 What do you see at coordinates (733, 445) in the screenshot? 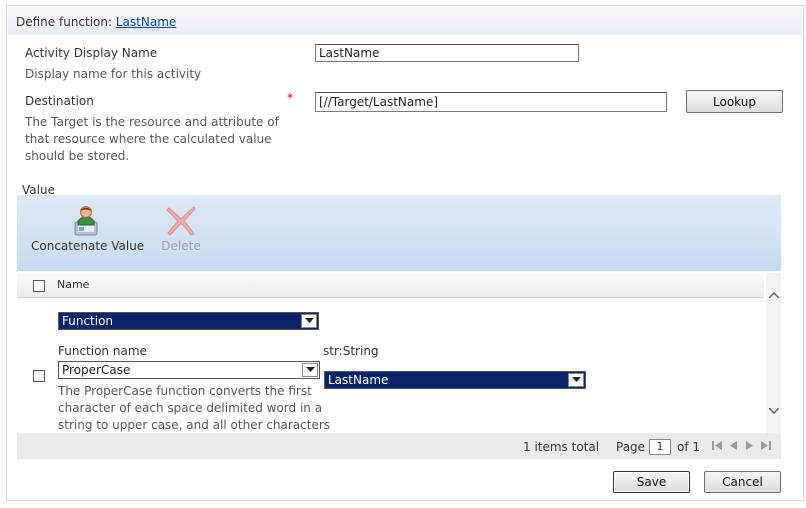
I see `previous-page-icon` at bounding box center [733, 445].